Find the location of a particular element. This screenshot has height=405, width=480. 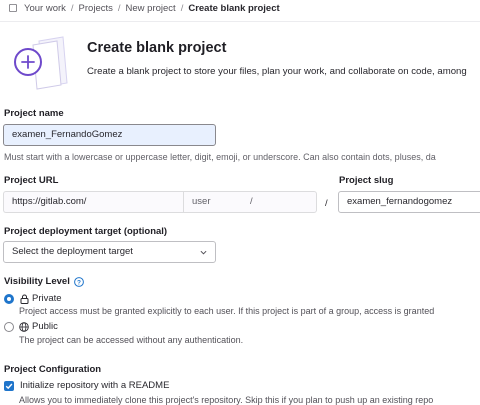

breadcrumb-divider is located at coordinates (240, 21).